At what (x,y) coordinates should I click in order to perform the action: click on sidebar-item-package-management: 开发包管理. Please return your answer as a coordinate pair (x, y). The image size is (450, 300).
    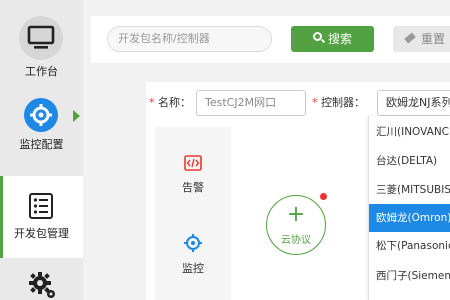
    Looking at the image, I should click on (41, 217).